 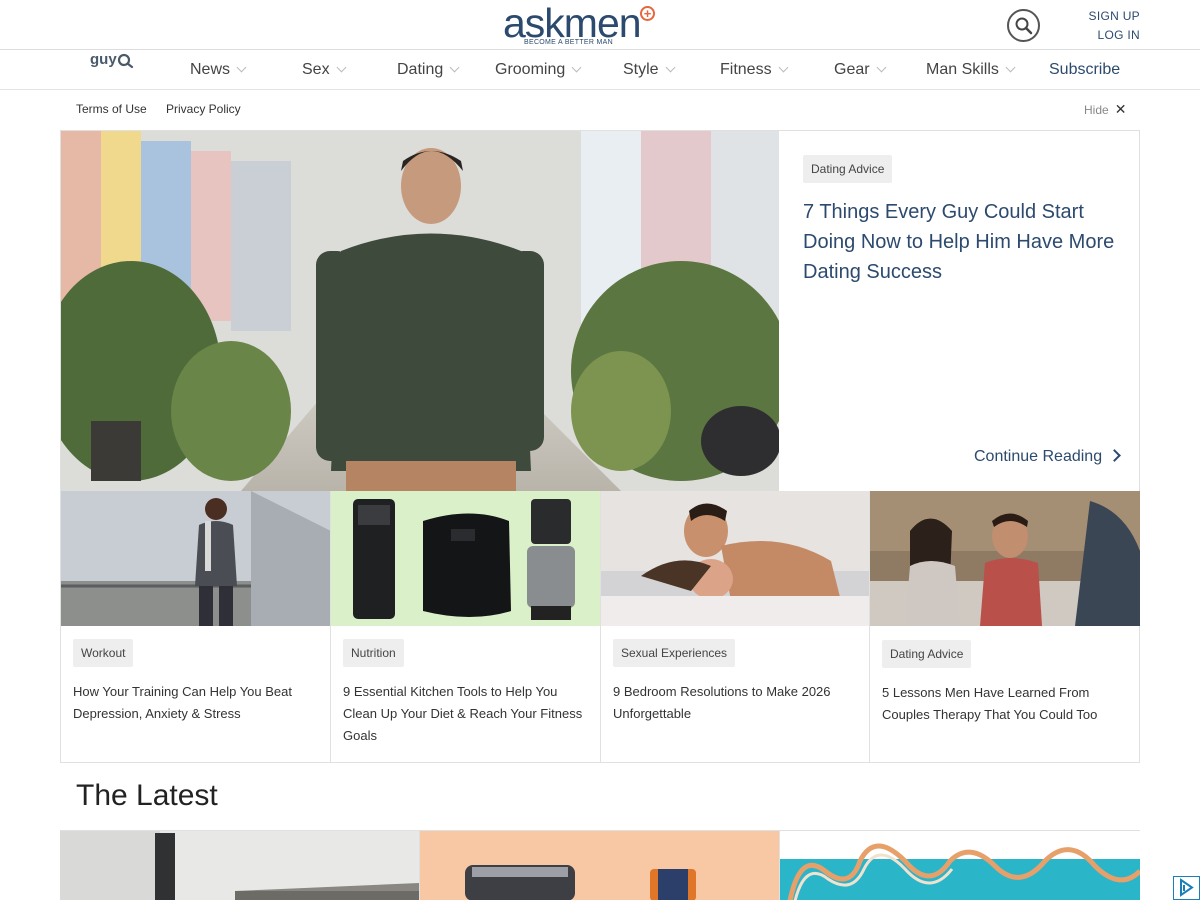 I want to click on nav-label: Dating, so click(x=420, y=69).